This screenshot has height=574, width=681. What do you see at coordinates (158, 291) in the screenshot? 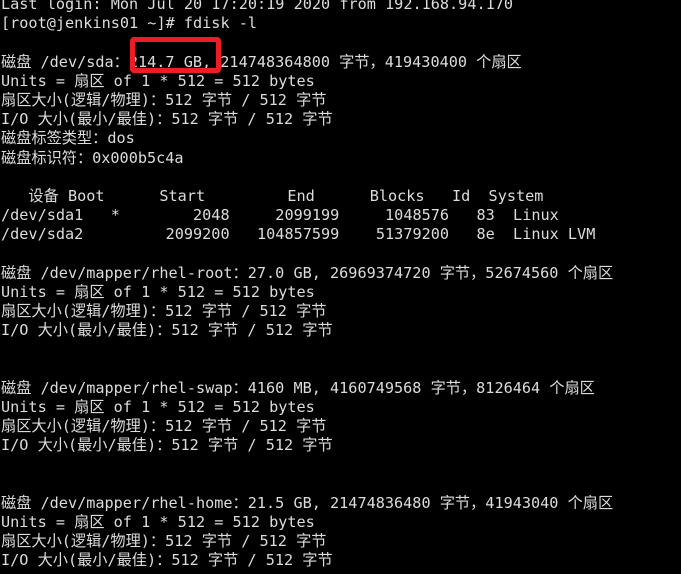
I see `terminal-line-rhel-root-units: Units = 扇区 of 1 * 512 = 512 bytes` at bounding box center [158, 291].